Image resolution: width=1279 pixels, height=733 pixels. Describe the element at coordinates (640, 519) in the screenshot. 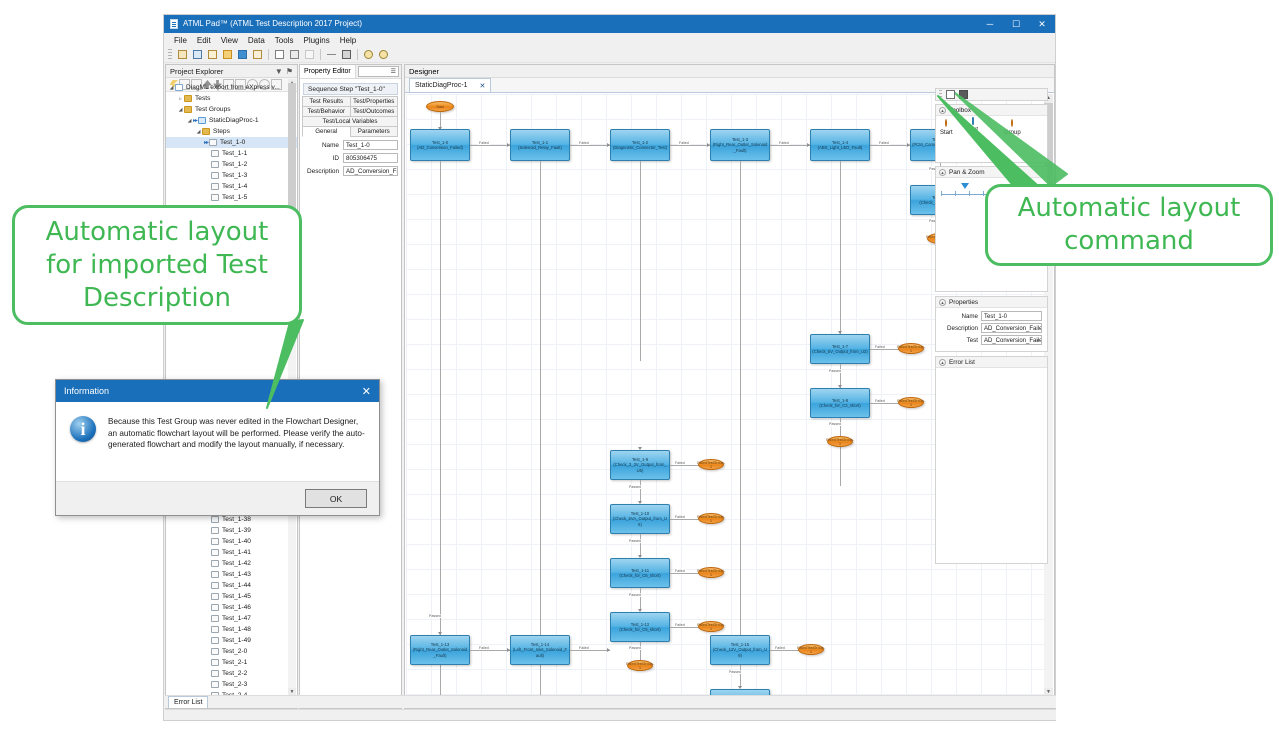

I see `flow-node-test-1-10: Test_1-10 (Check_5VA_Output_from_U6)` at that location.